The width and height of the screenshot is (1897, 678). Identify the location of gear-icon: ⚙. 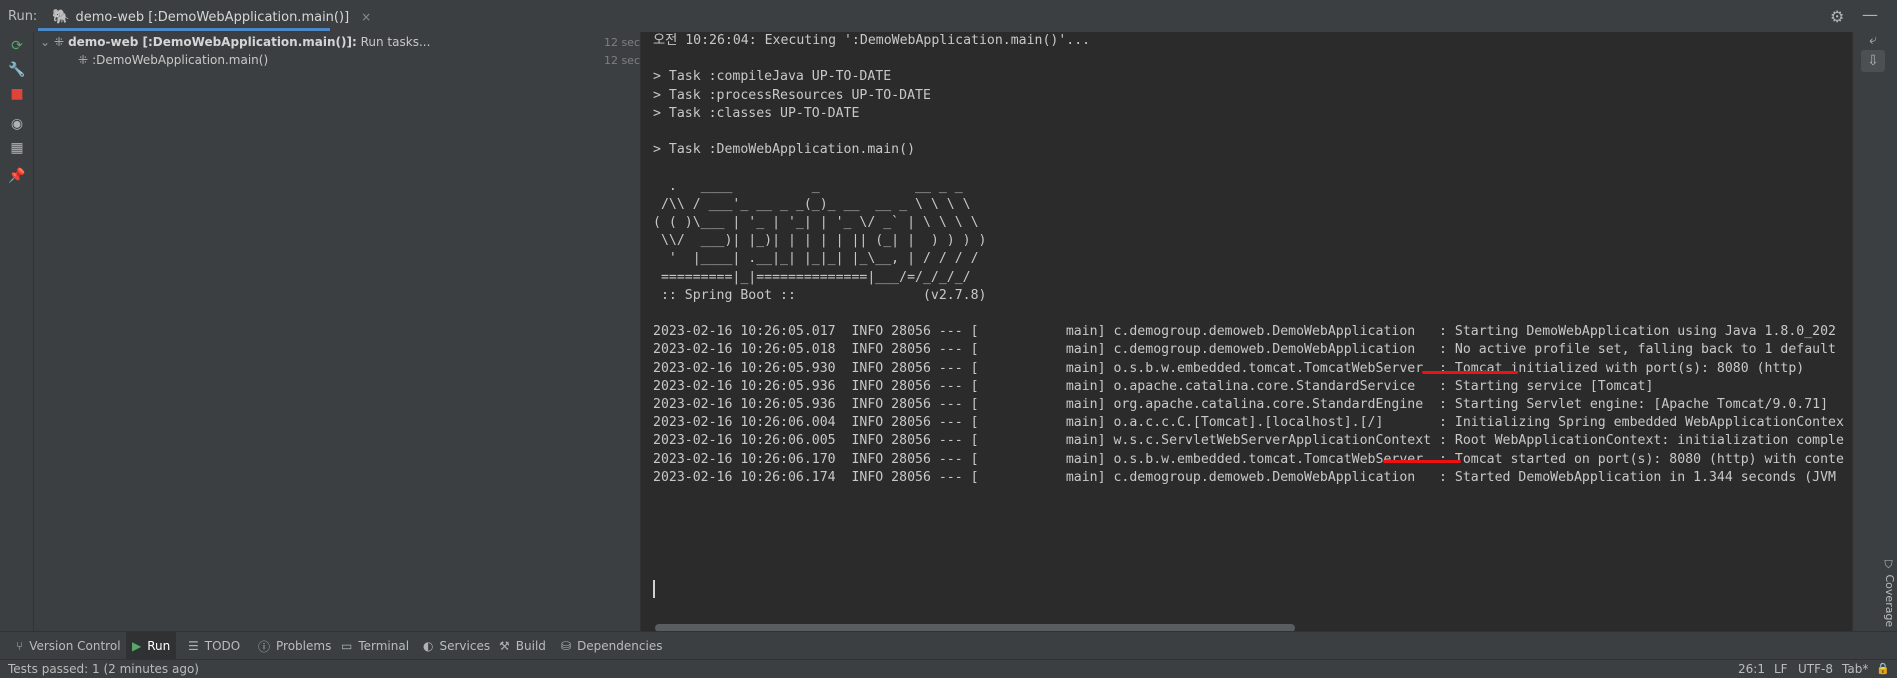
(1837, 16).